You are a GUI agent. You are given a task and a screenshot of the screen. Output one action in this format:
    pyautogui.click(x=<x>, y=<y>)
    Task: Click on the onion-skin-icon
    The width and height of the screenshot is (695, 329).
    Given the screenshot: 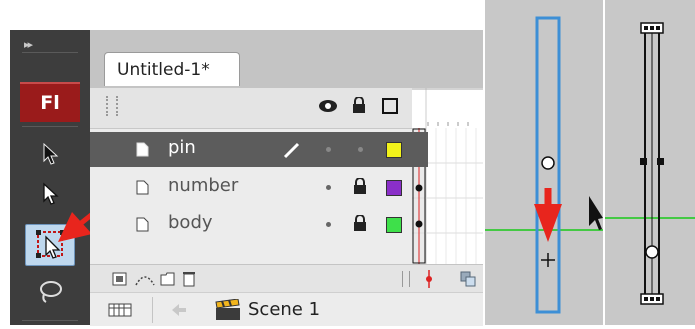 What is the action you would take?
    pyautogui.click(x=468, y=279)
    